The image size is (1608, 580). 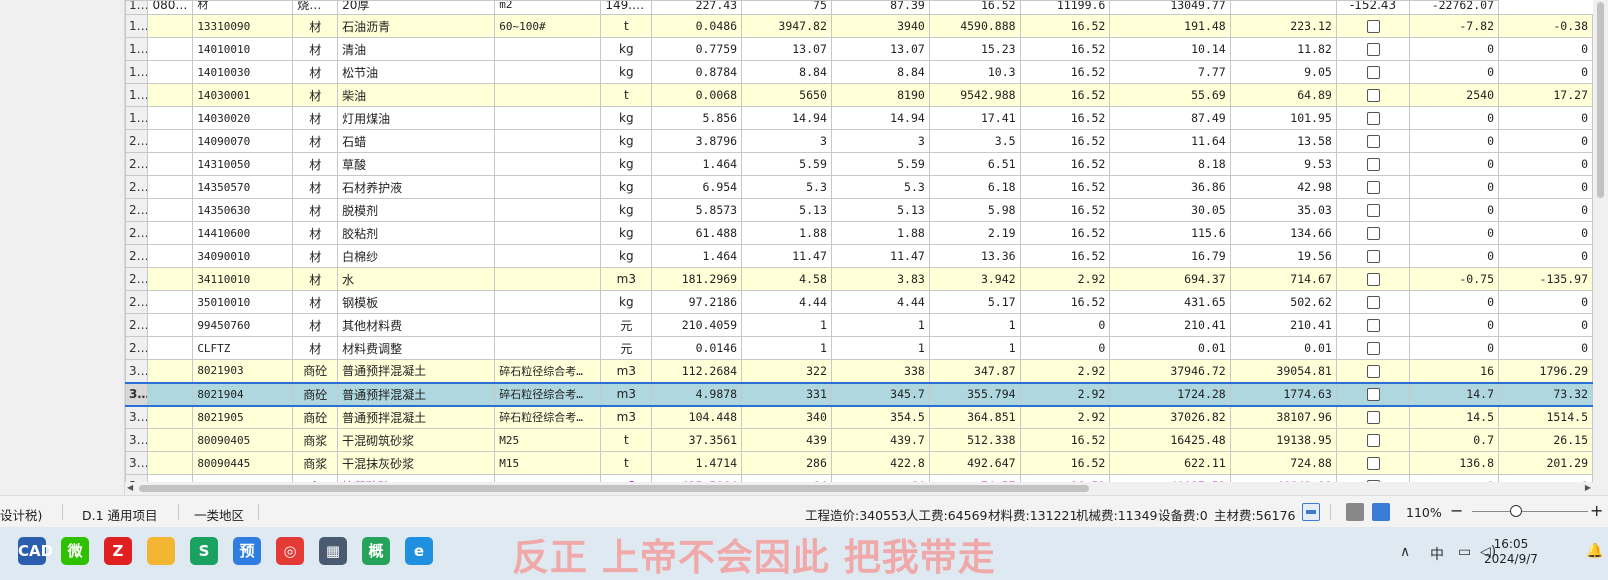 What do you see at coordinates (1170, 394) in the screenshot?
I see `cell-amt1: 1724.28` at bounding box center [1170, 394].